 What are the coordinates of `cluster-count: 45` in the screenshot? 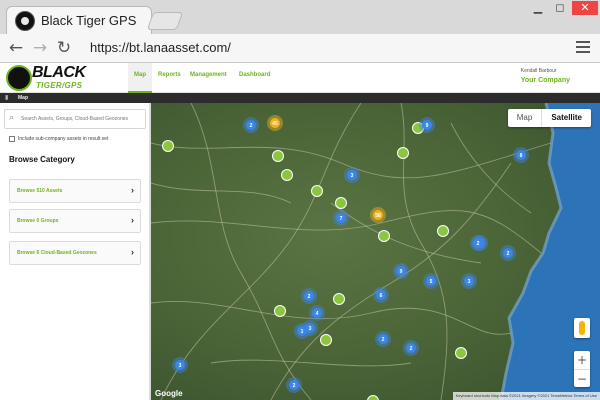 It's located at (275, 124).